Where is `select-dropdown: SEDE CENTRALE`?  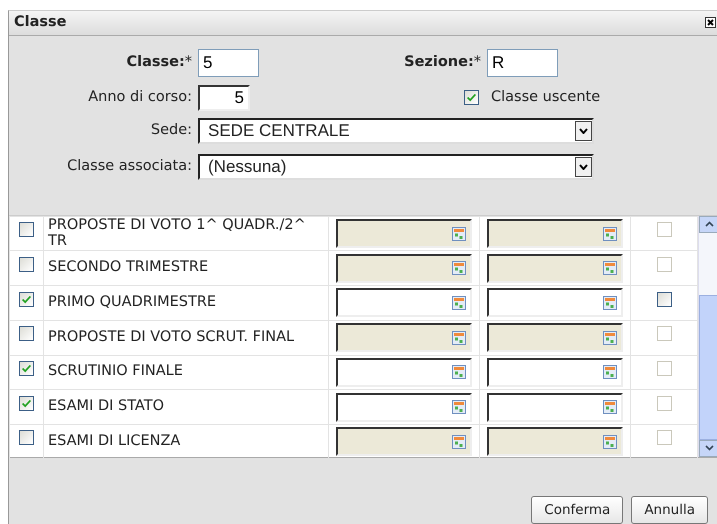 select-dropdown: SEDE CENTRALE is located at coordinates (396, 131).